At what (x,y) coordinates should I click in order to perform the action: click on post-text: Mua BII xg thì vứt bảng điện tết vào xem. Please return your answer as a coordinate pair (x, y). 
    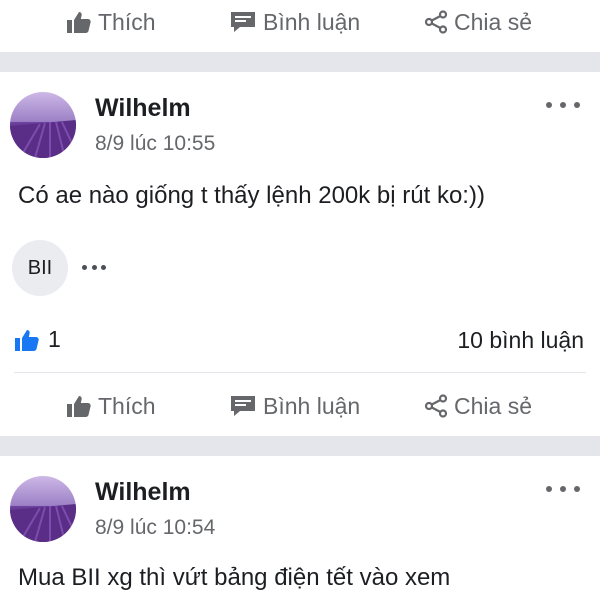
    Looking at the image, I should click on (234, 577).